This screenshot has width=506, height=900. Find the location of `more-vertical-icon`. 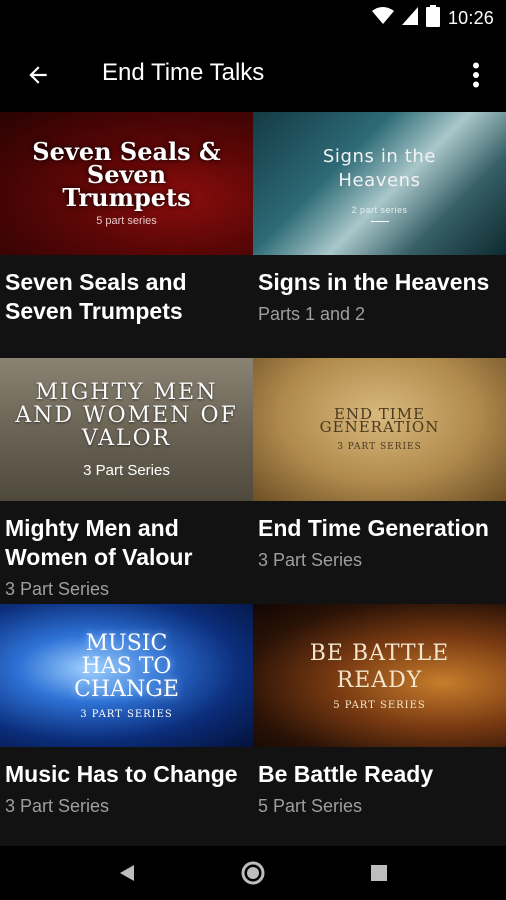

more-vertical-icon is located at coordinates (476, 75).